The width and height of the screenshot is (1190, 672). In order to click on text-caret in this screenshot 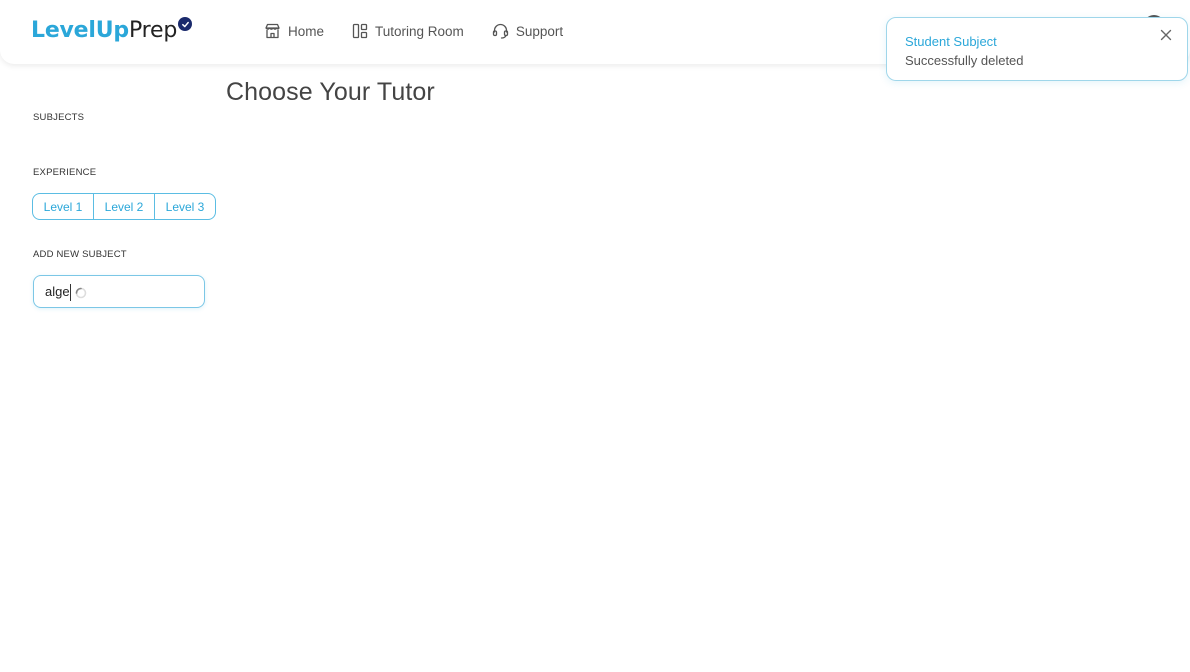, I will do `click(70, 292)`.